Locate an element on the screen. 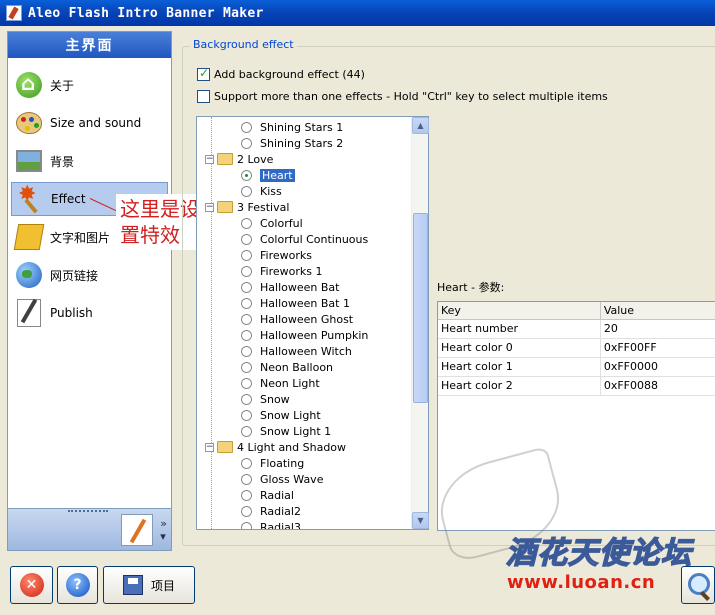  checkbox-label: Add background effect (44) is located at coordinates (289, 74).